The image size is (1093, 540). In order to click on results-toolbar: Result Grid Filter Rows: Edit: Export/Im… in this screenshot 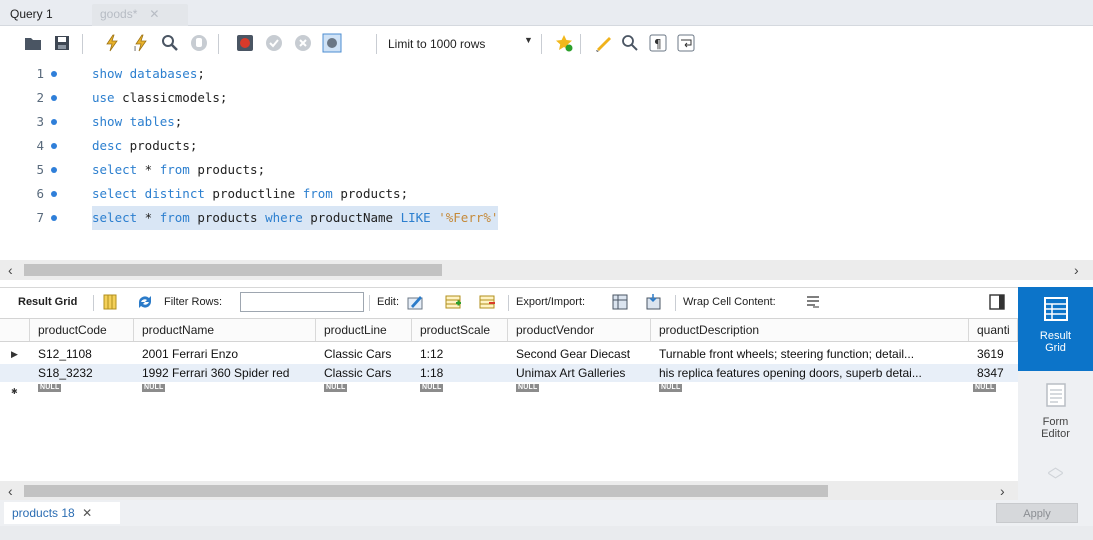, I will do `click(509, 301)`.